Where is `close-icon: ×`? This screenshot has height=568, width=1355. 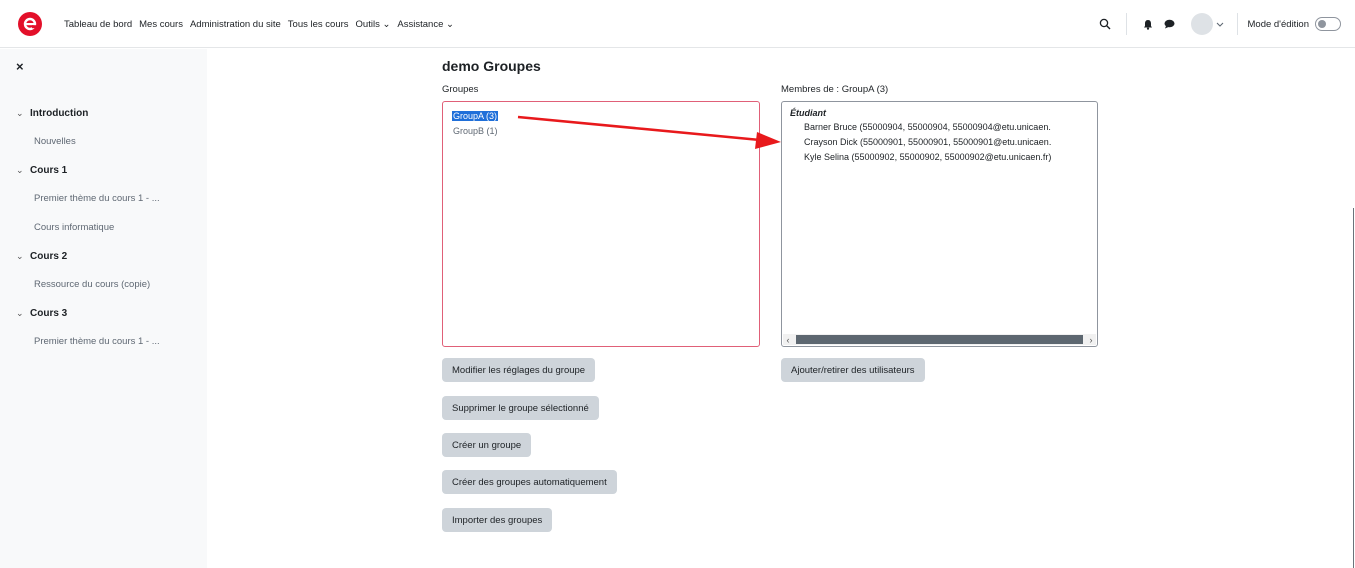 close-icon: × is located at coordinates (20, 66).